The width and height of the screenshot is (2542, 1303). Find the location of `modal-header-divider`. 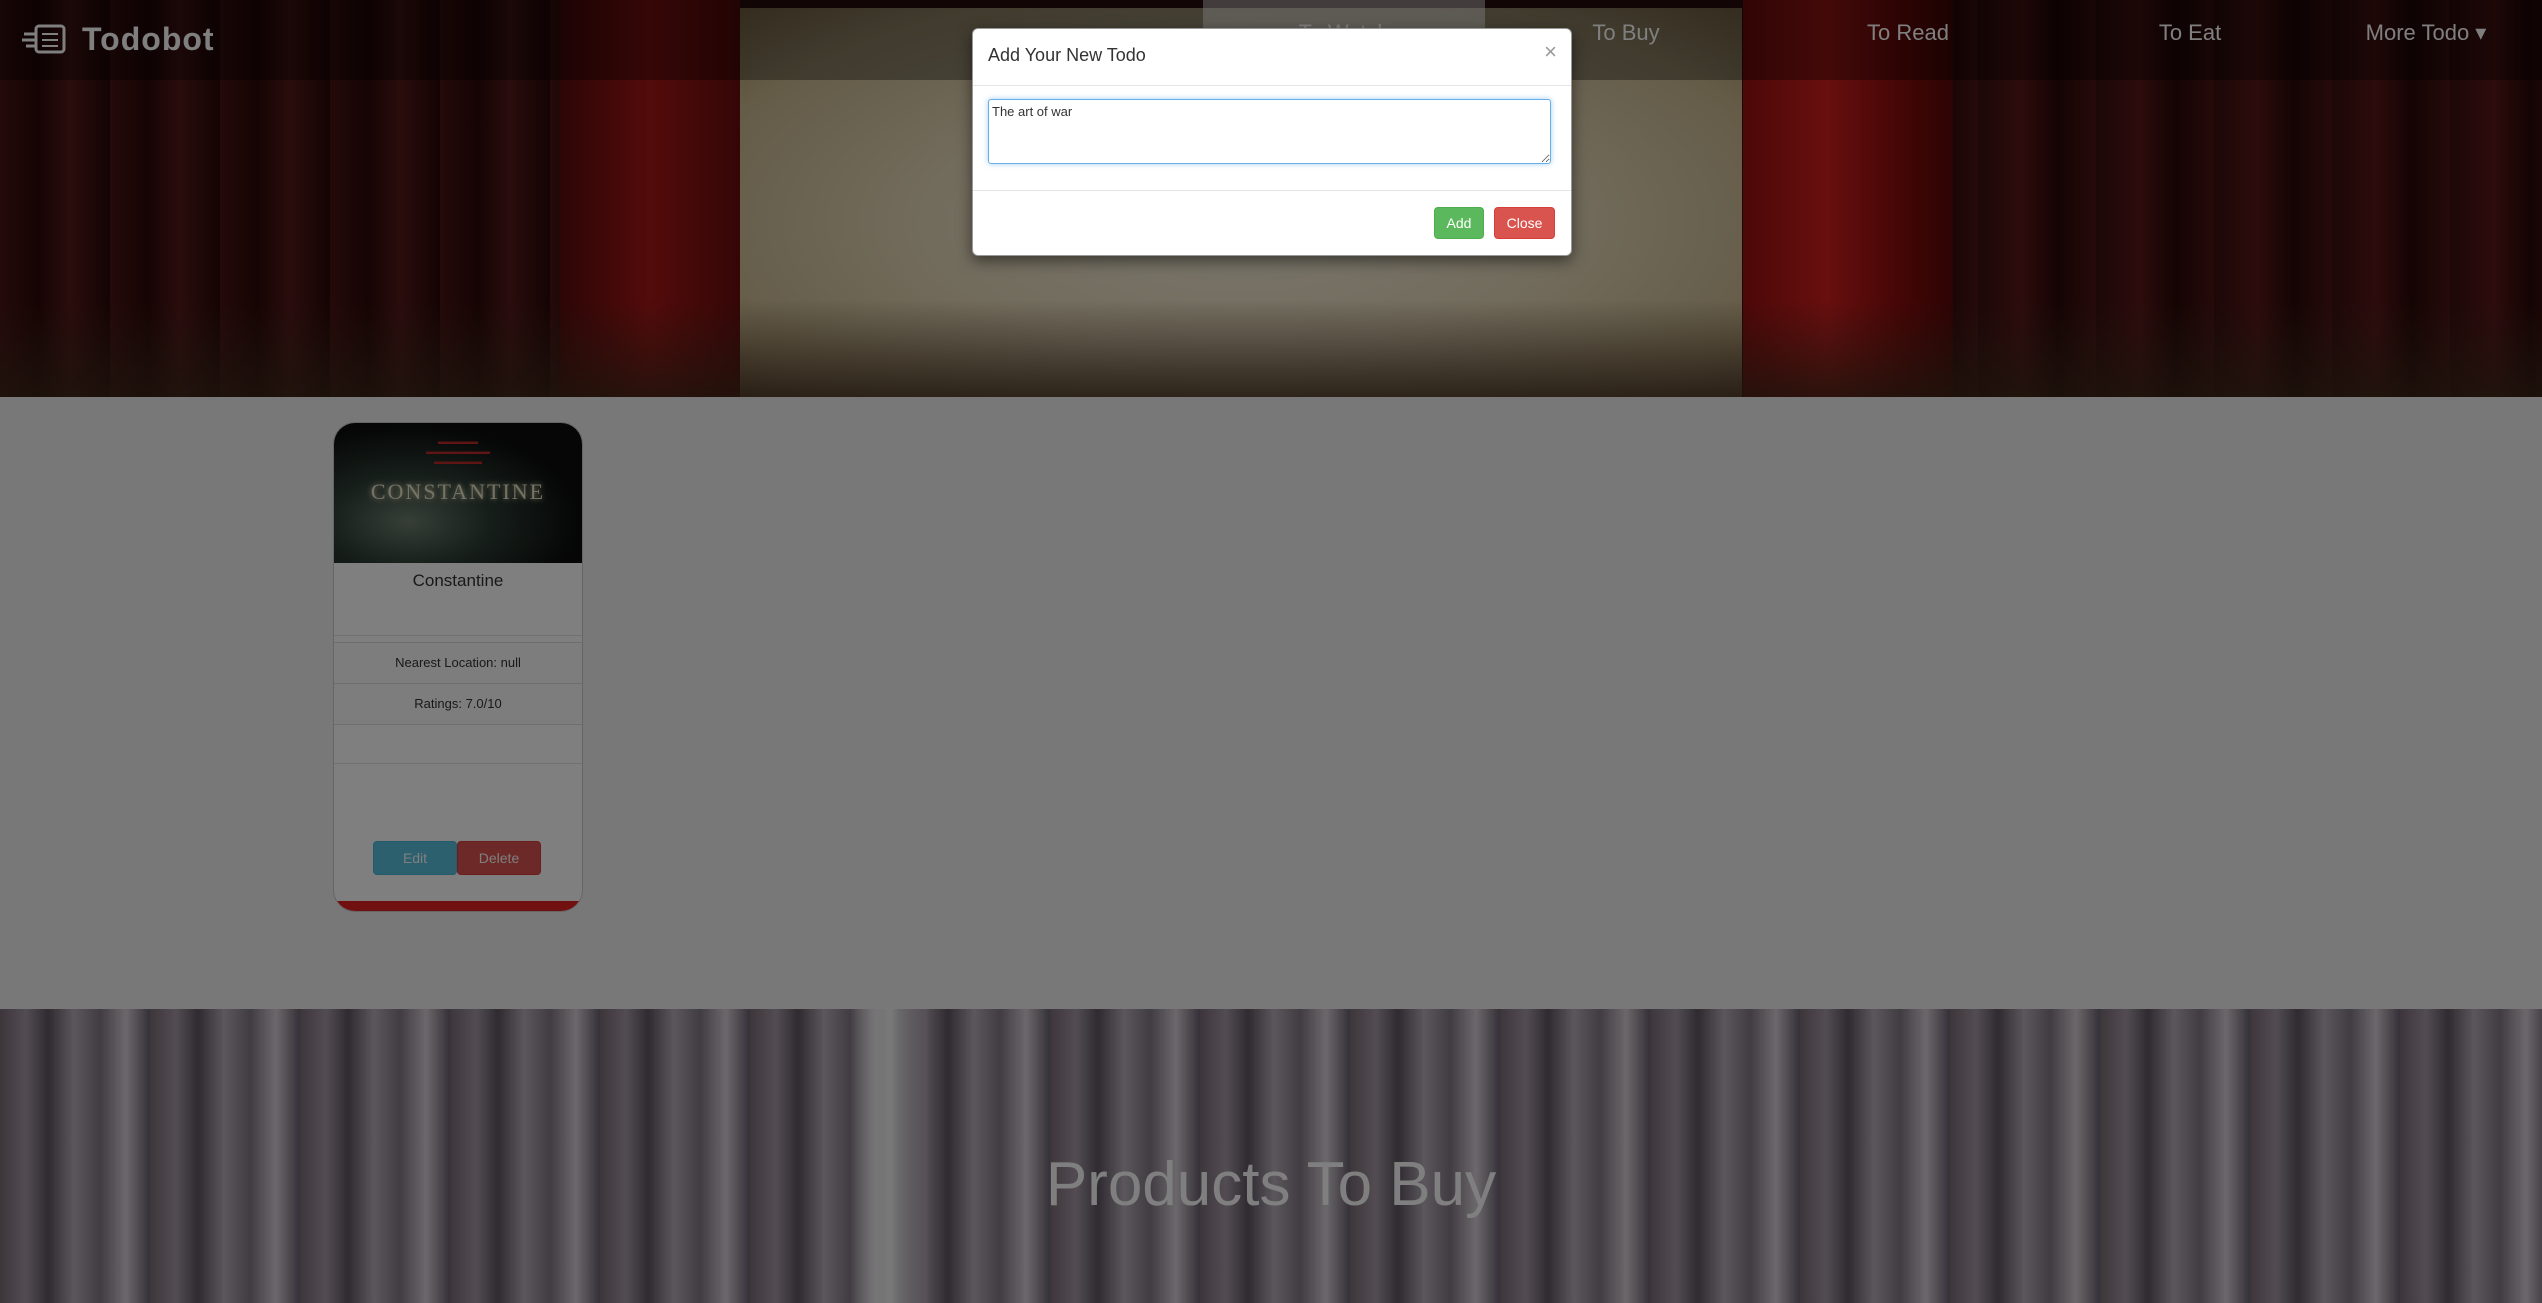

modal-header-divider is located at coordinates (1272, 85).